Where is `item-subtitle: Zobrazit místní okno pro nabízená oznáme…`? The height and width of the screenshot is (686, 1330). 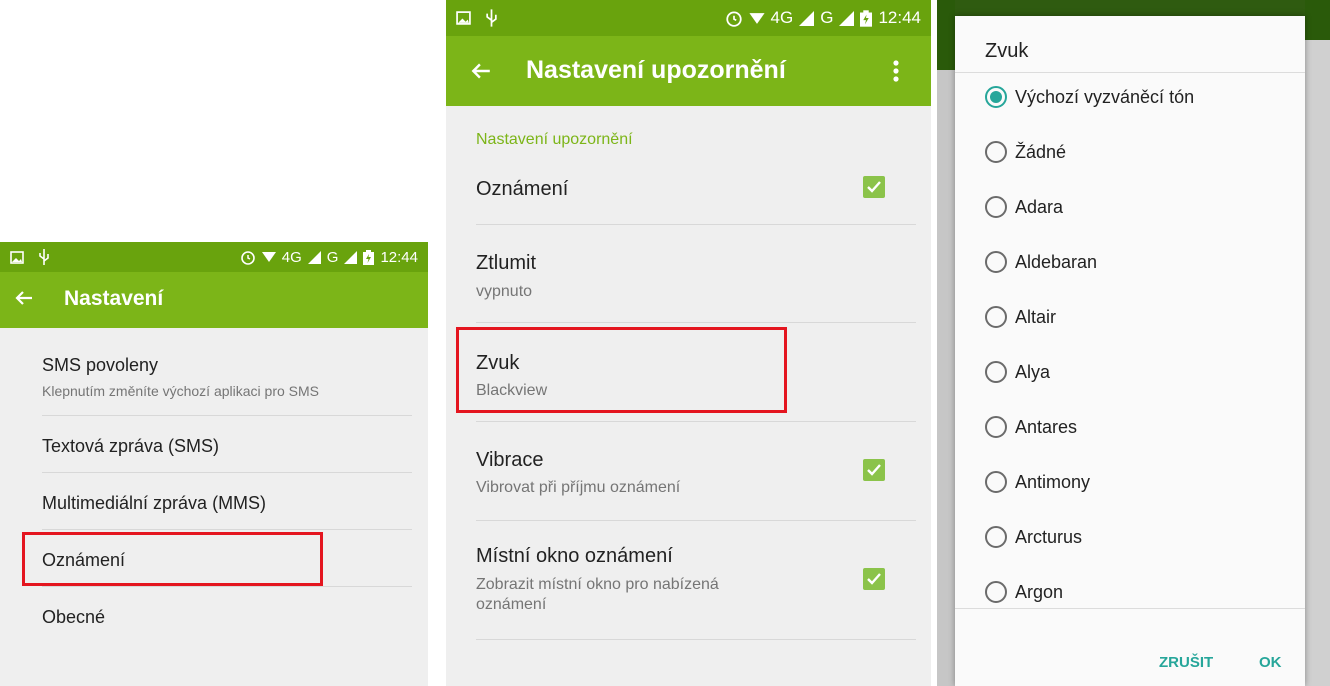 item-subtitle: Zobrazit místní okno pro nabízená oznáme… is located at coordinates (597, 594).